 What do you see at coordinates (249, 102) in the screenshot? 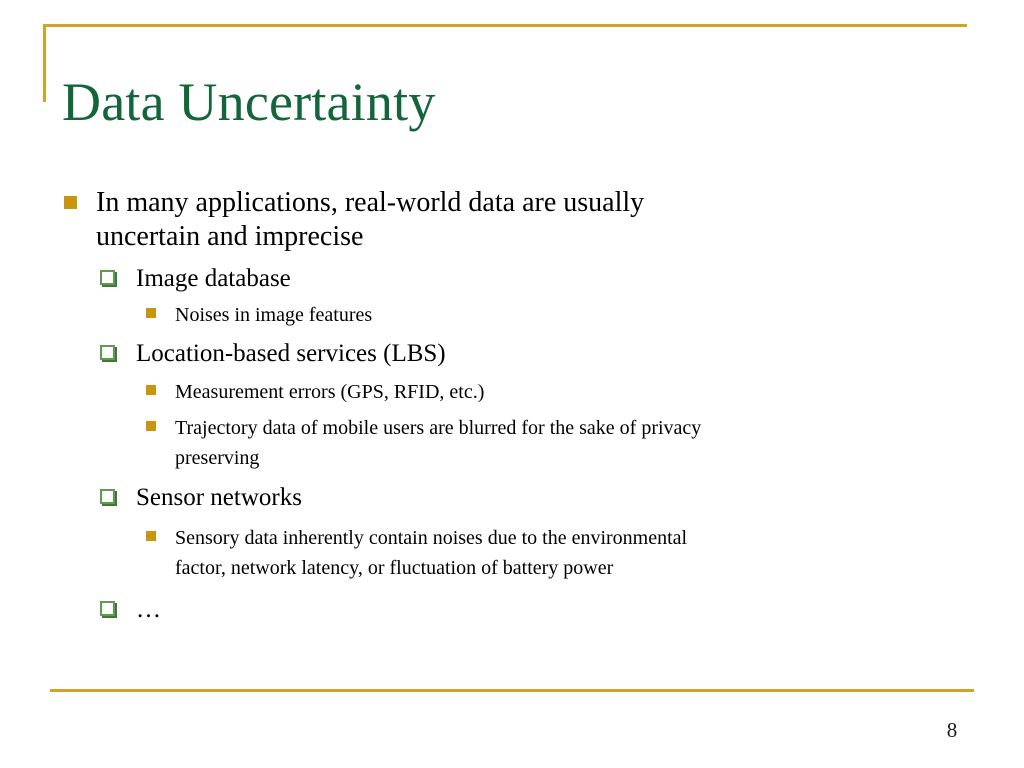
I see `page-title: Data Uncertainty` at bounding box center [249, 102].